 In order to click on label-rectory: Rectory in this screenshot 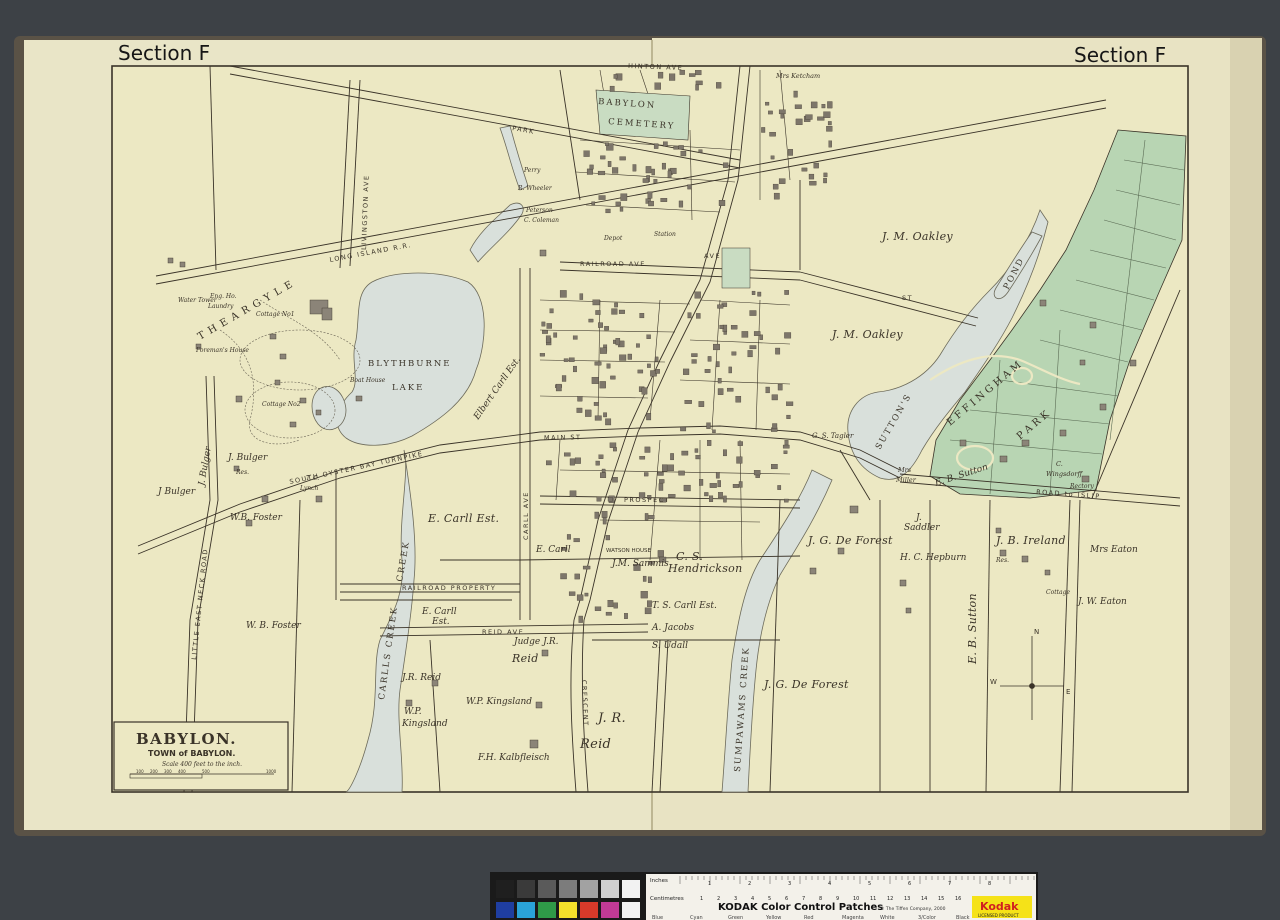, I will do `click(1081, 486)`.